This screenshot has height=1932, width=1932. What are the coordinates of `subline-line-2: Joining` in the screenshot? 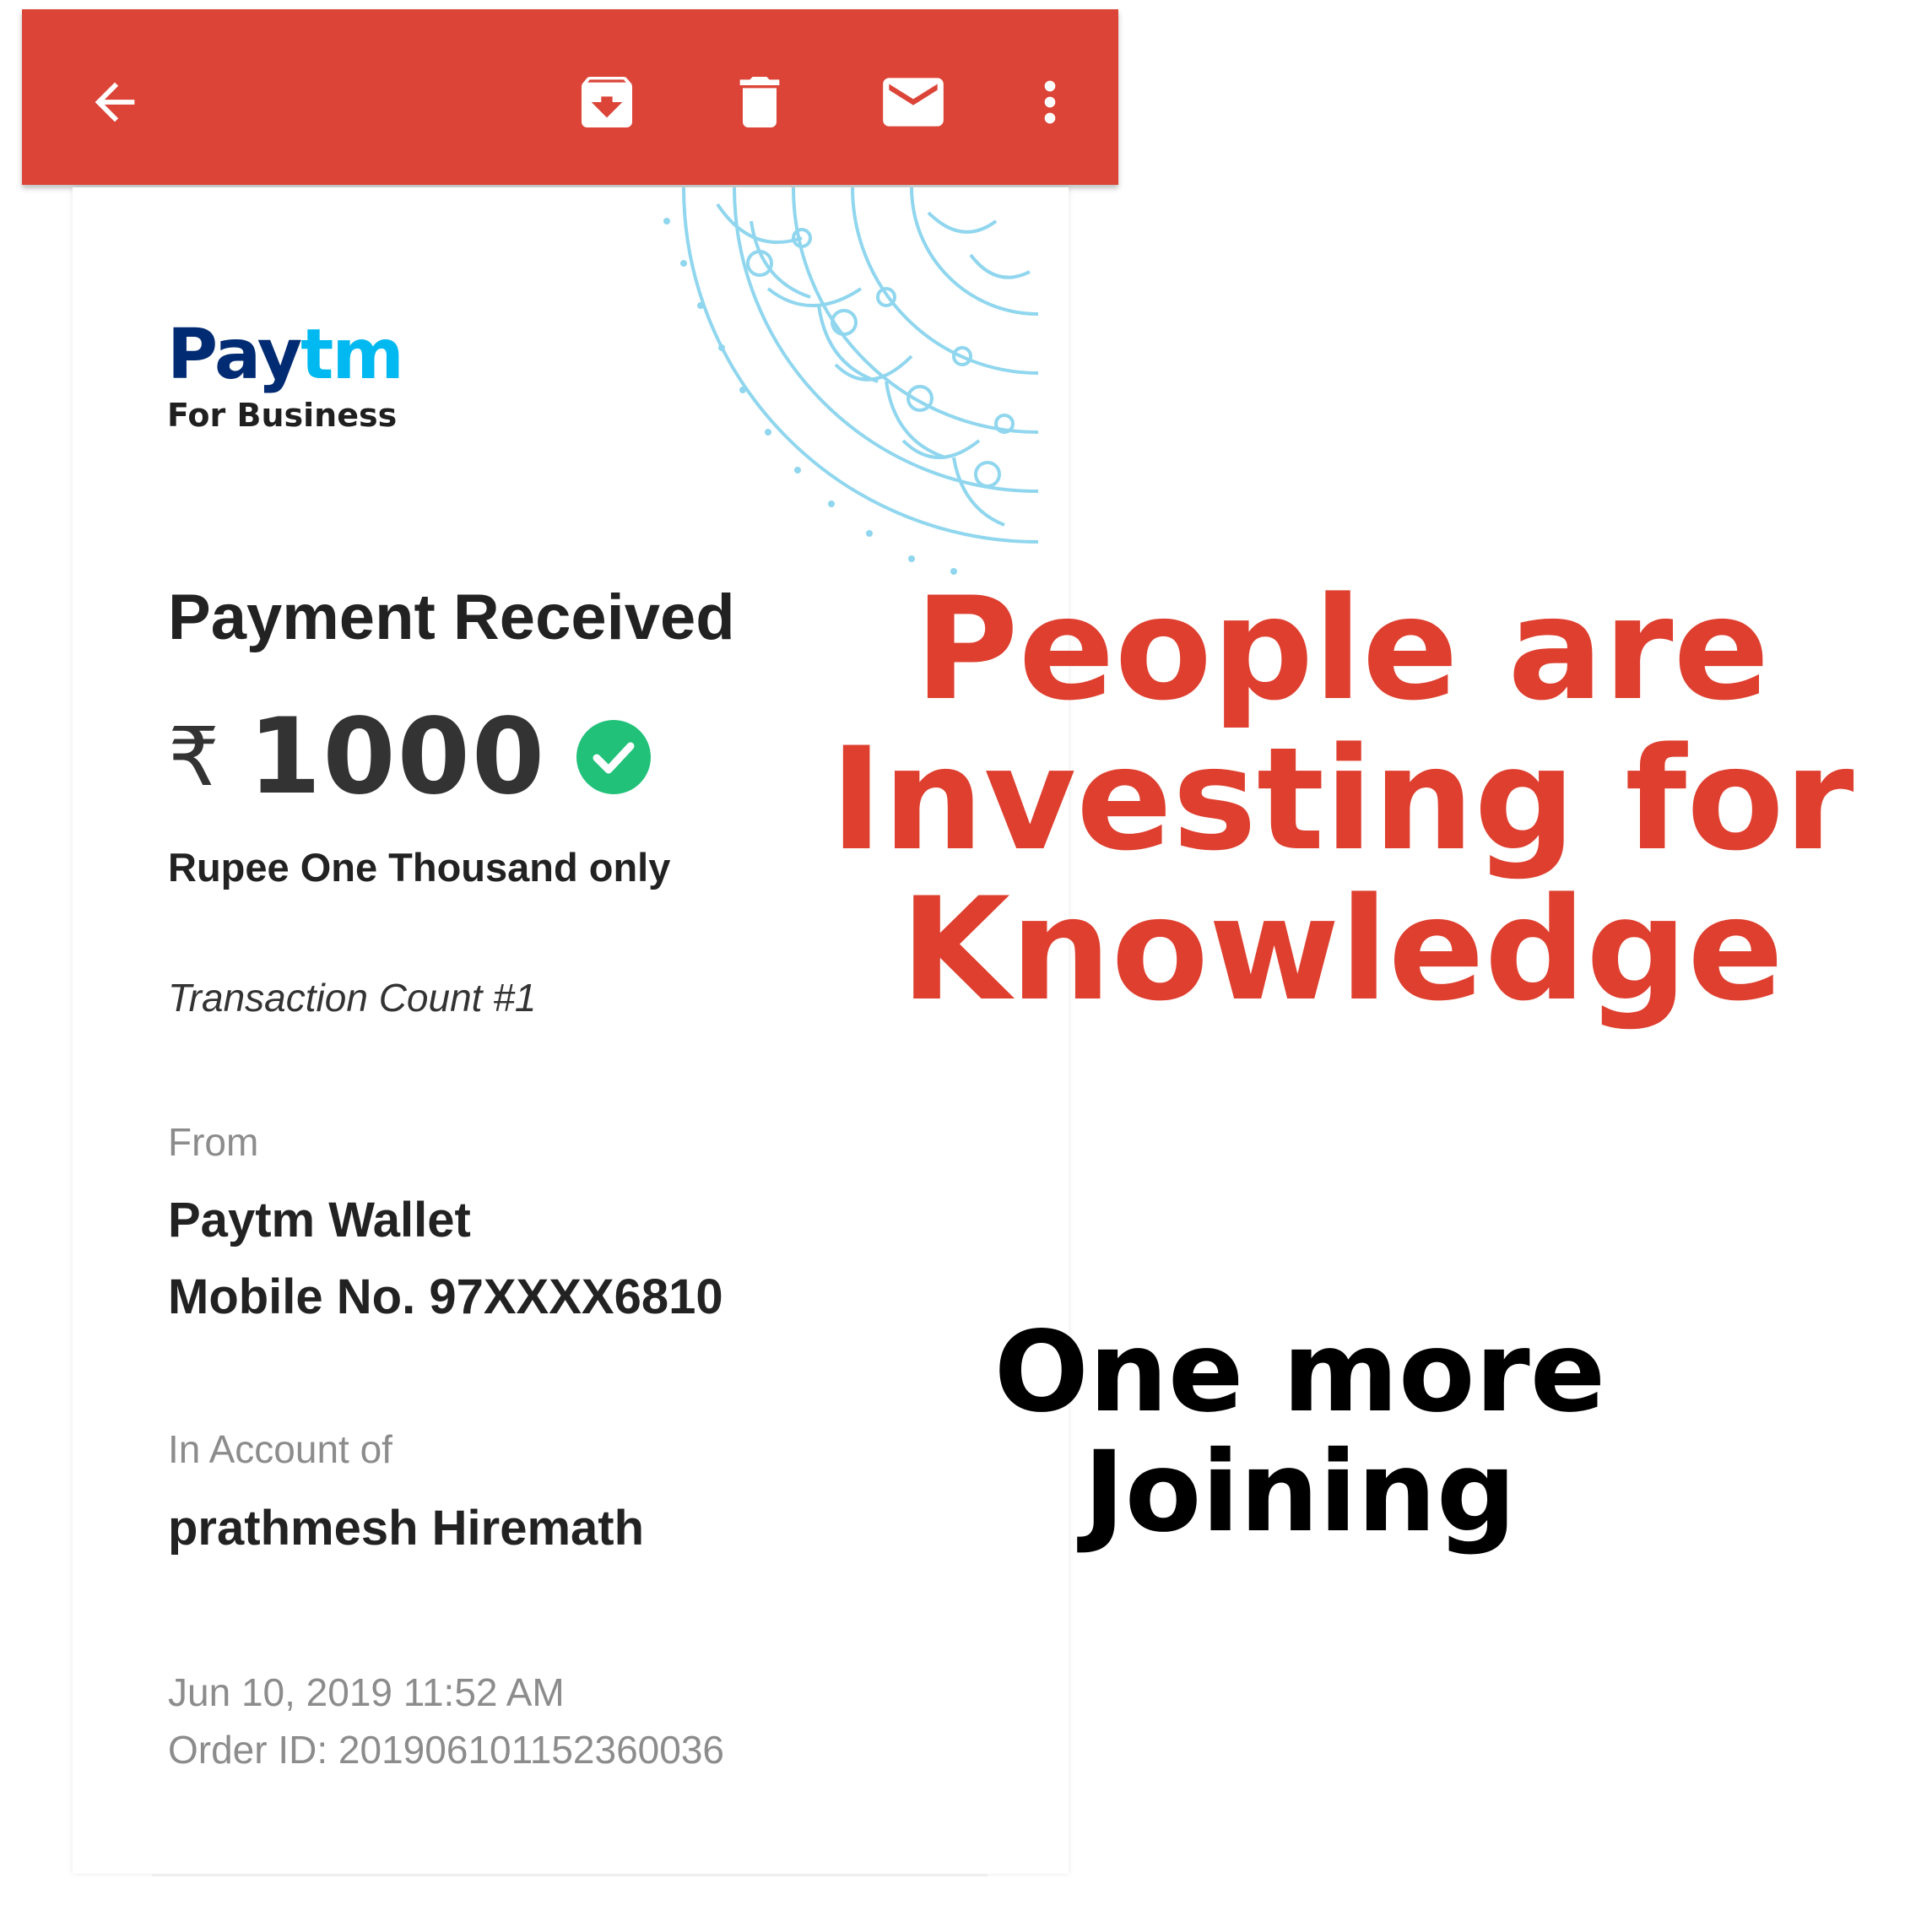 It's located at (1300, 1492).